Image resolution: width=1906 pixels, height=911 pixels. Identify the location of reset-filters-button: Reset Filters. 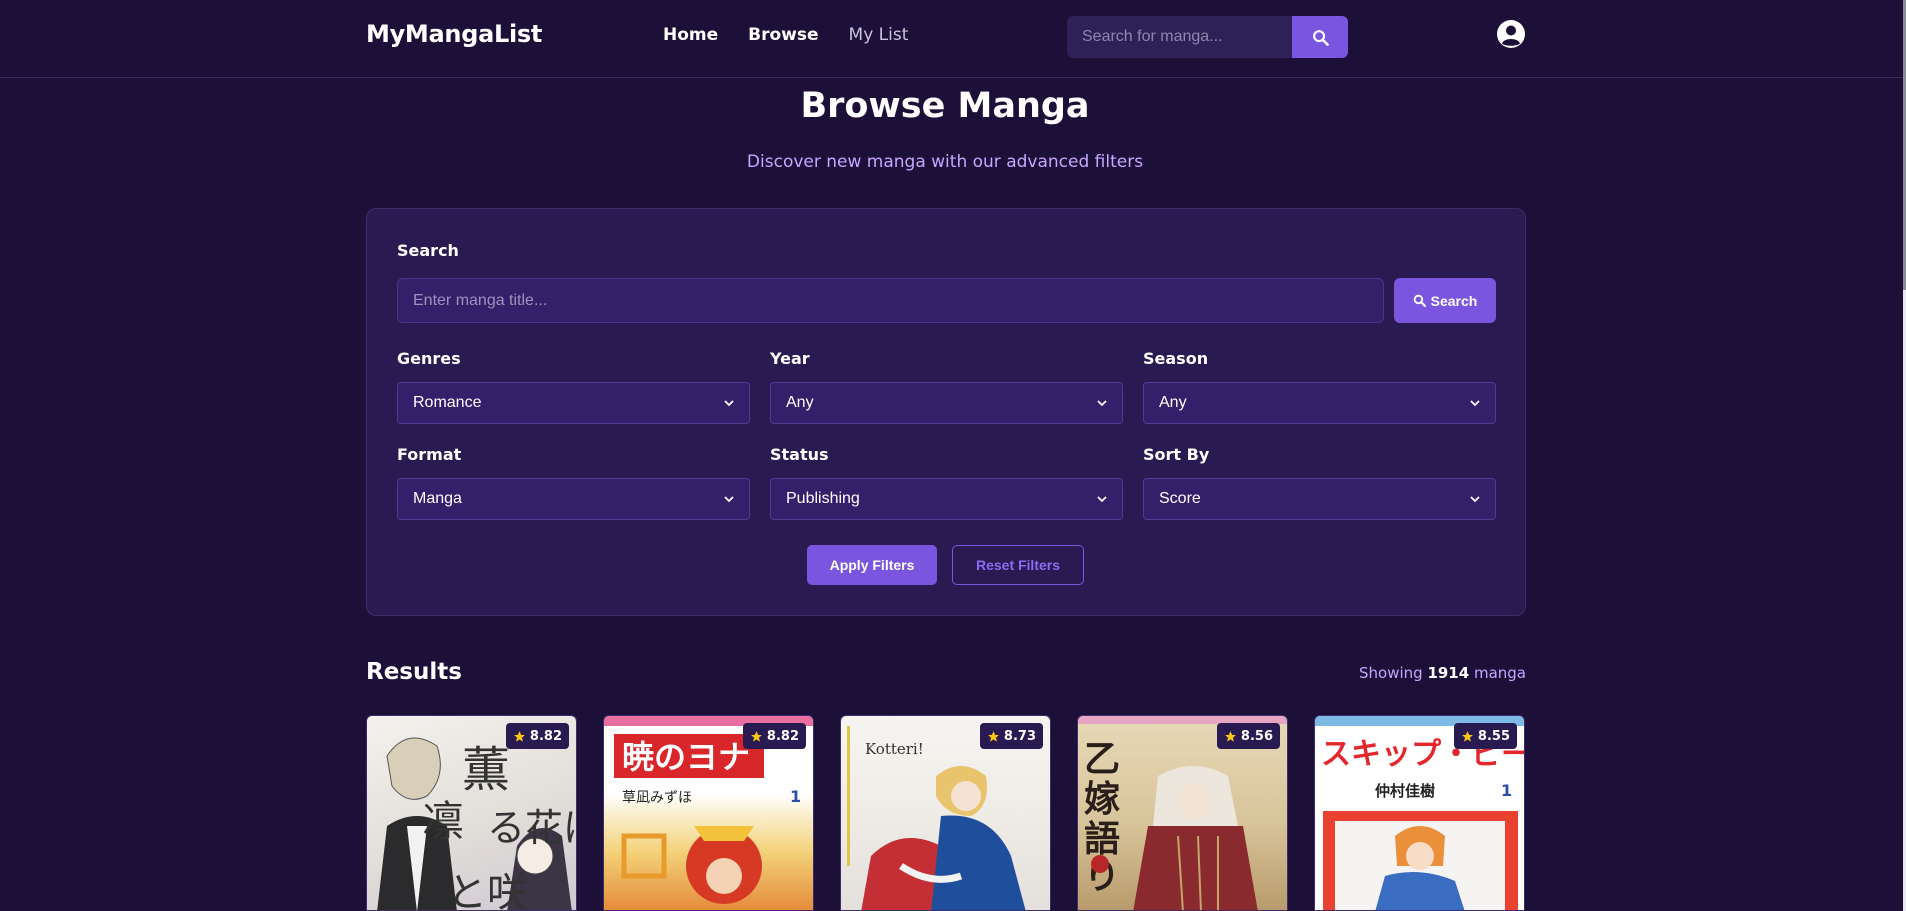
(1018, 565).